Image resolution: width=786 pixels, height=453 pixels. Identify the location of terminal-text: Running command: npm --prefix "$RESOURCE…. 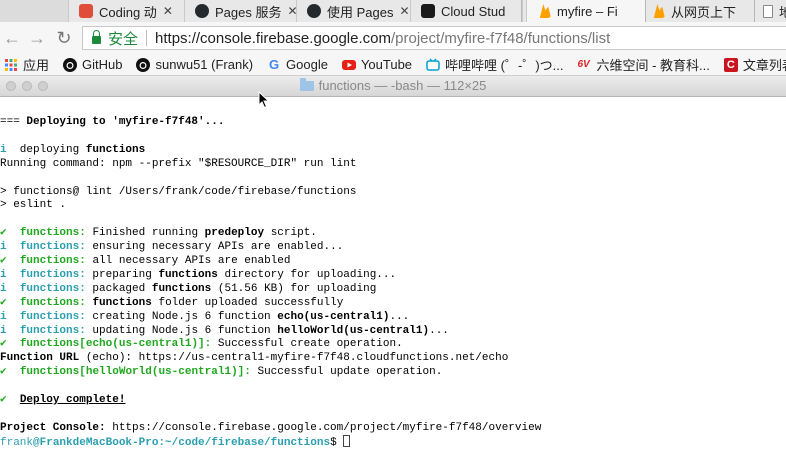
(178, 163).